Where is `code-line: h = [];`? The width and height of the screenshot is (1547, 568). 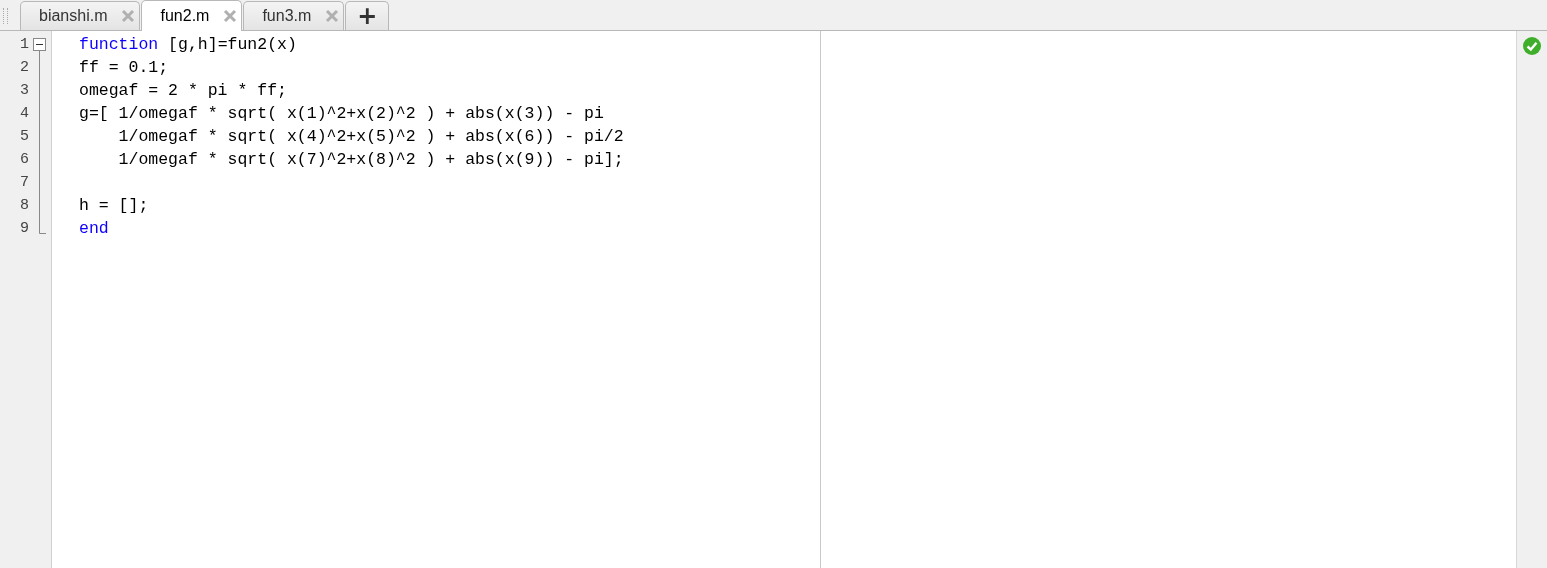
code-line: h = []; is located at coordinates (114, 205).